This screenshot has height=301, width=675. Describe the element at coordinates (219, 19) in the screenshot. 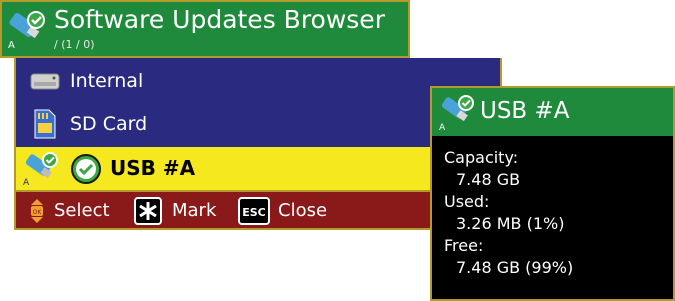

I see `app-title: Software Updates Browser` at that location.